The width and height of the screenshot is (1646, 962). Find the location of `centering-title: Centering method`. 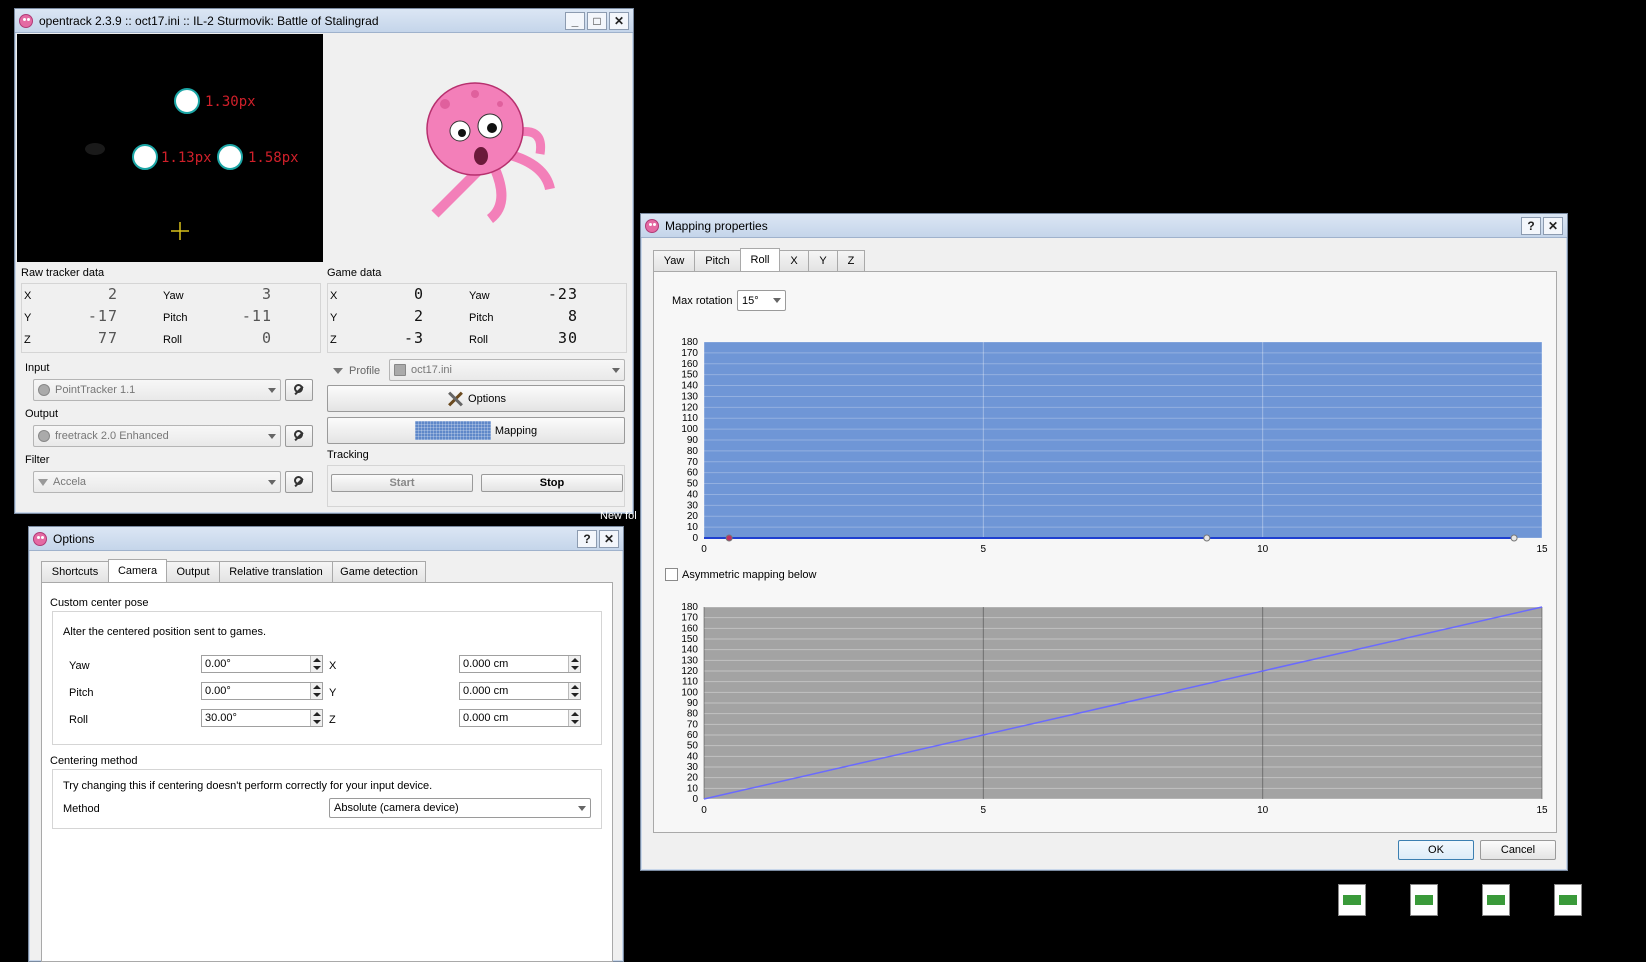

centering-title: Centering method is located at coordinates (94, 761).